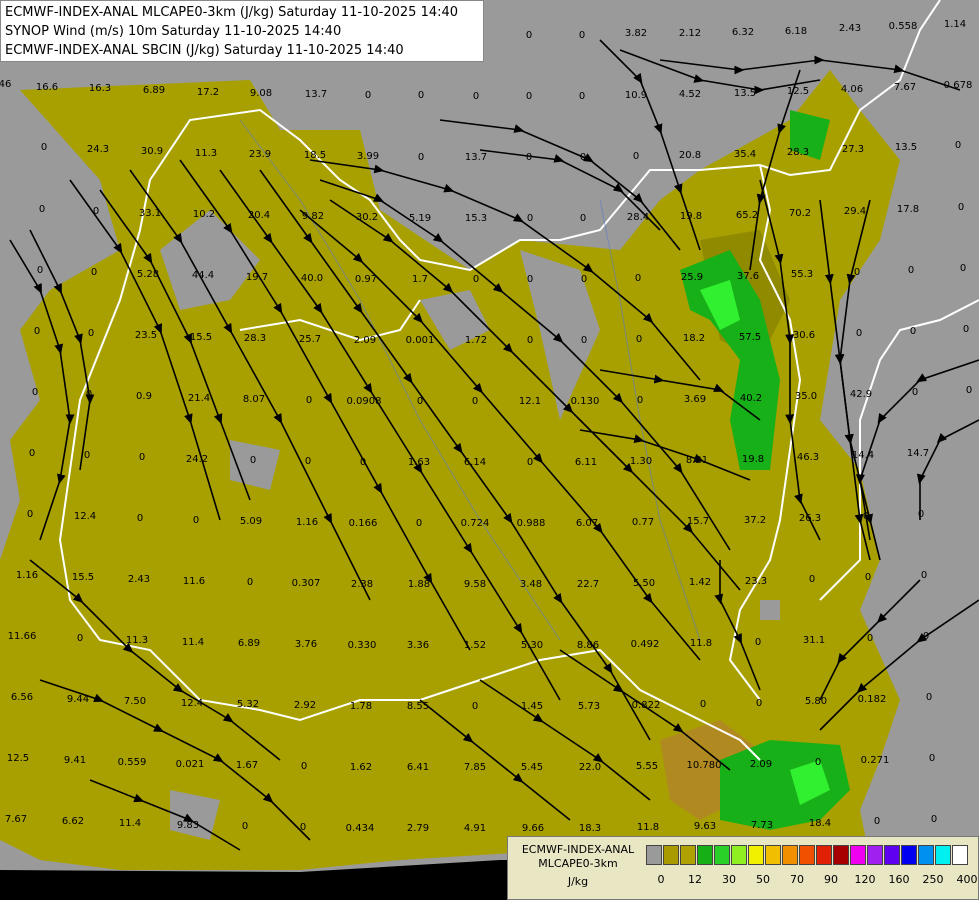 The width and height of the screenshot is (979, 900). Describe the element at coordinates (748, 276) in the screenshot. I see `cape-value-label: 37.6` at that location.